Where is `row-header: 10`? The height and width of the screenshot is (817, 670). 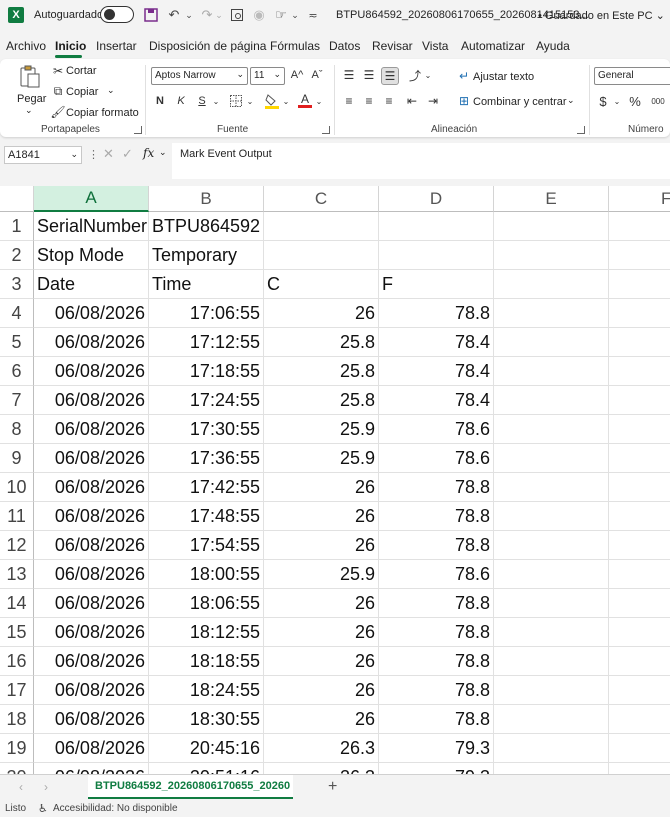
row-header: 10 is located at coordinates (17, 487).